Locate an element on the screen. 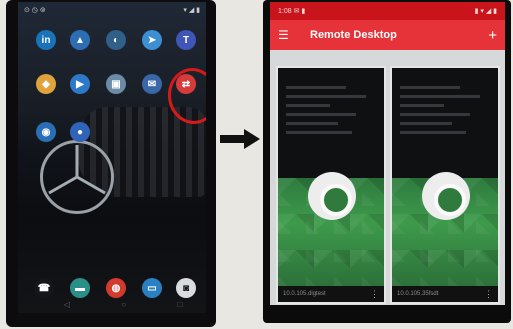  info-icon: ● is located at coordinates (80, 132).